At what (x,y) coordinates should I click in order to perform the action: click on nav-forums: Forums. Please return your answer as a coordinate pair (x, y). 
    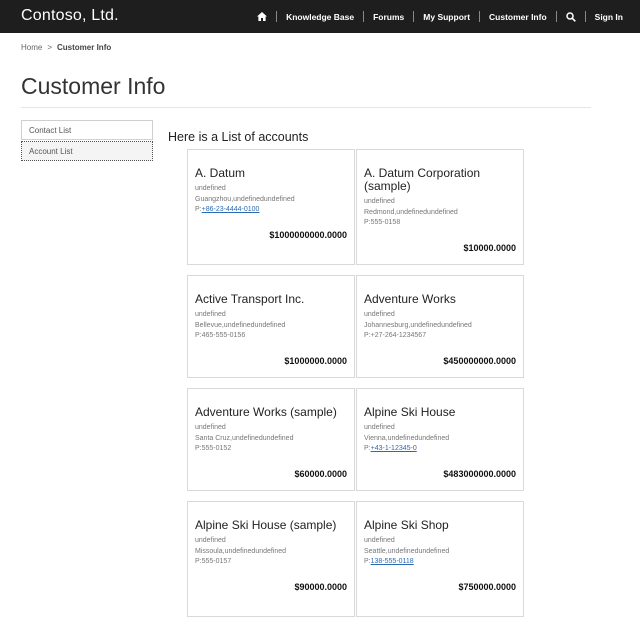
    Looking at the image, I should click on (388, 17).